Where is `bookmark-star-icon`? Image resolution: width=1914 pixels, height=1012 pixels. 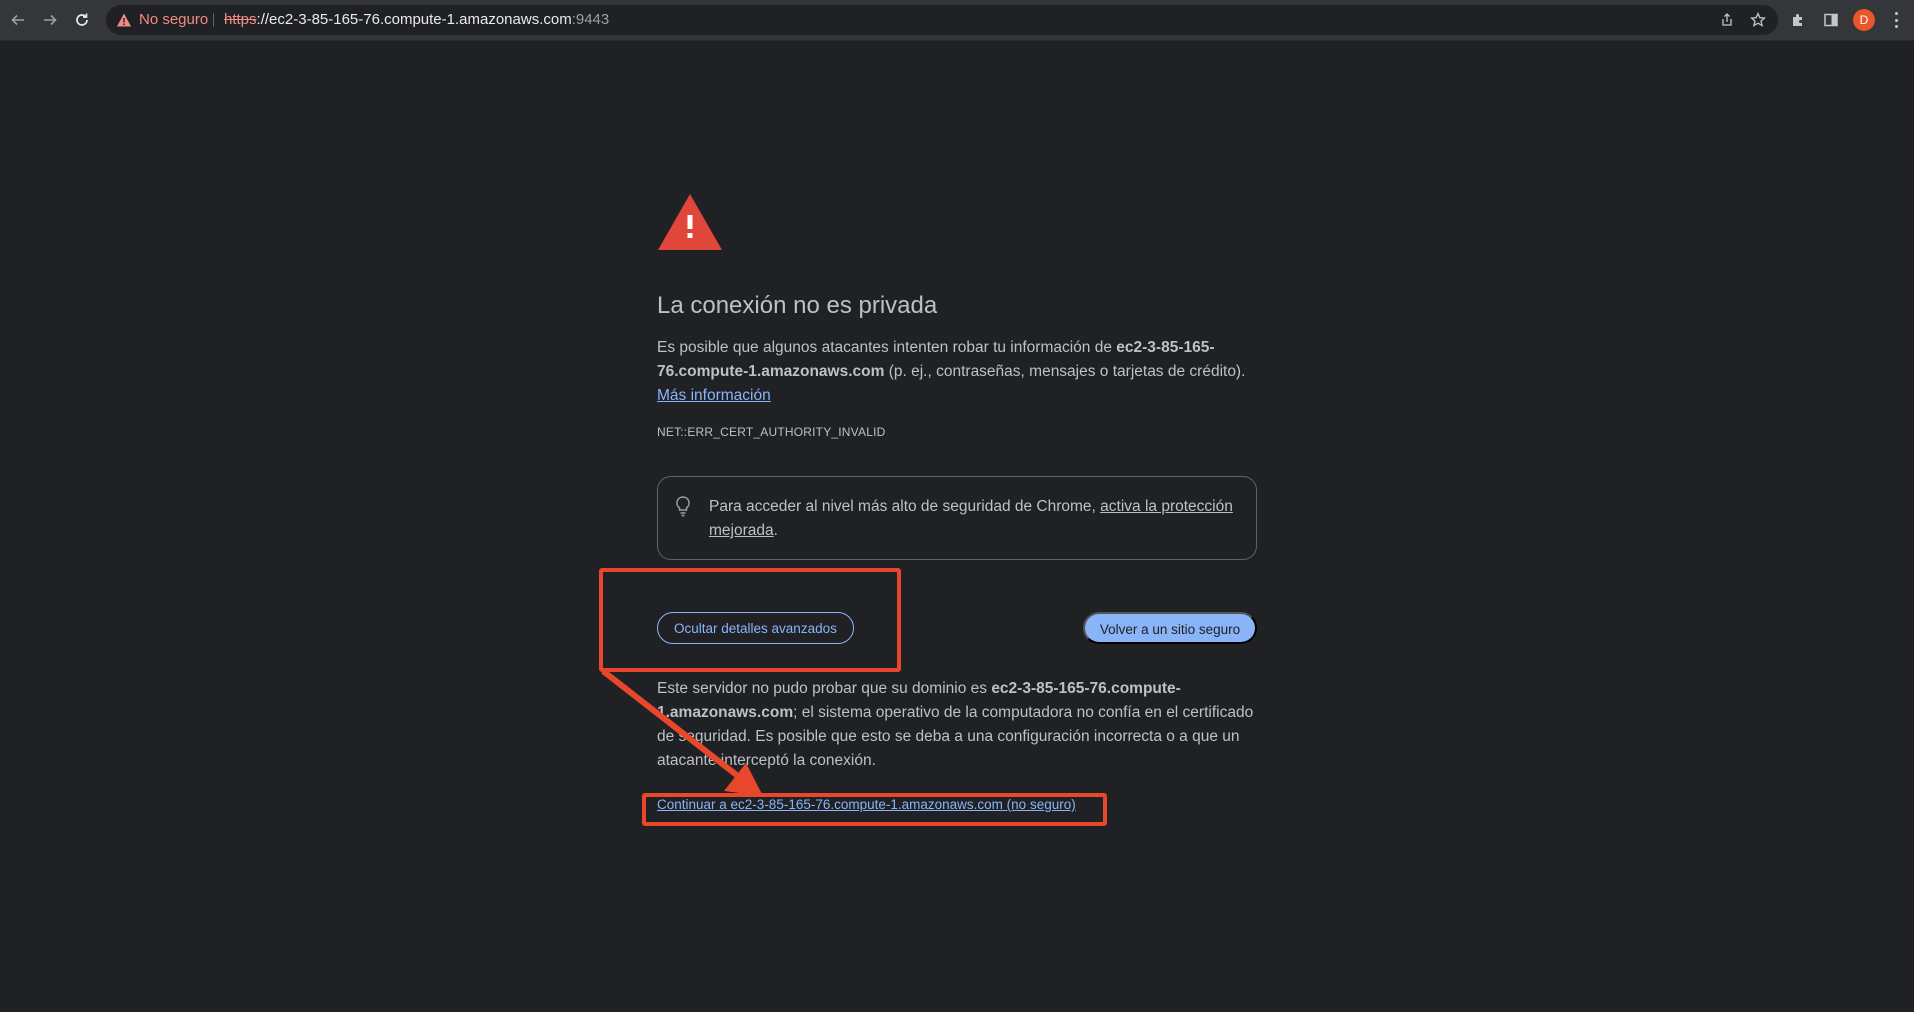
bookmark-star-icon is located at coordinates (1758, 20).